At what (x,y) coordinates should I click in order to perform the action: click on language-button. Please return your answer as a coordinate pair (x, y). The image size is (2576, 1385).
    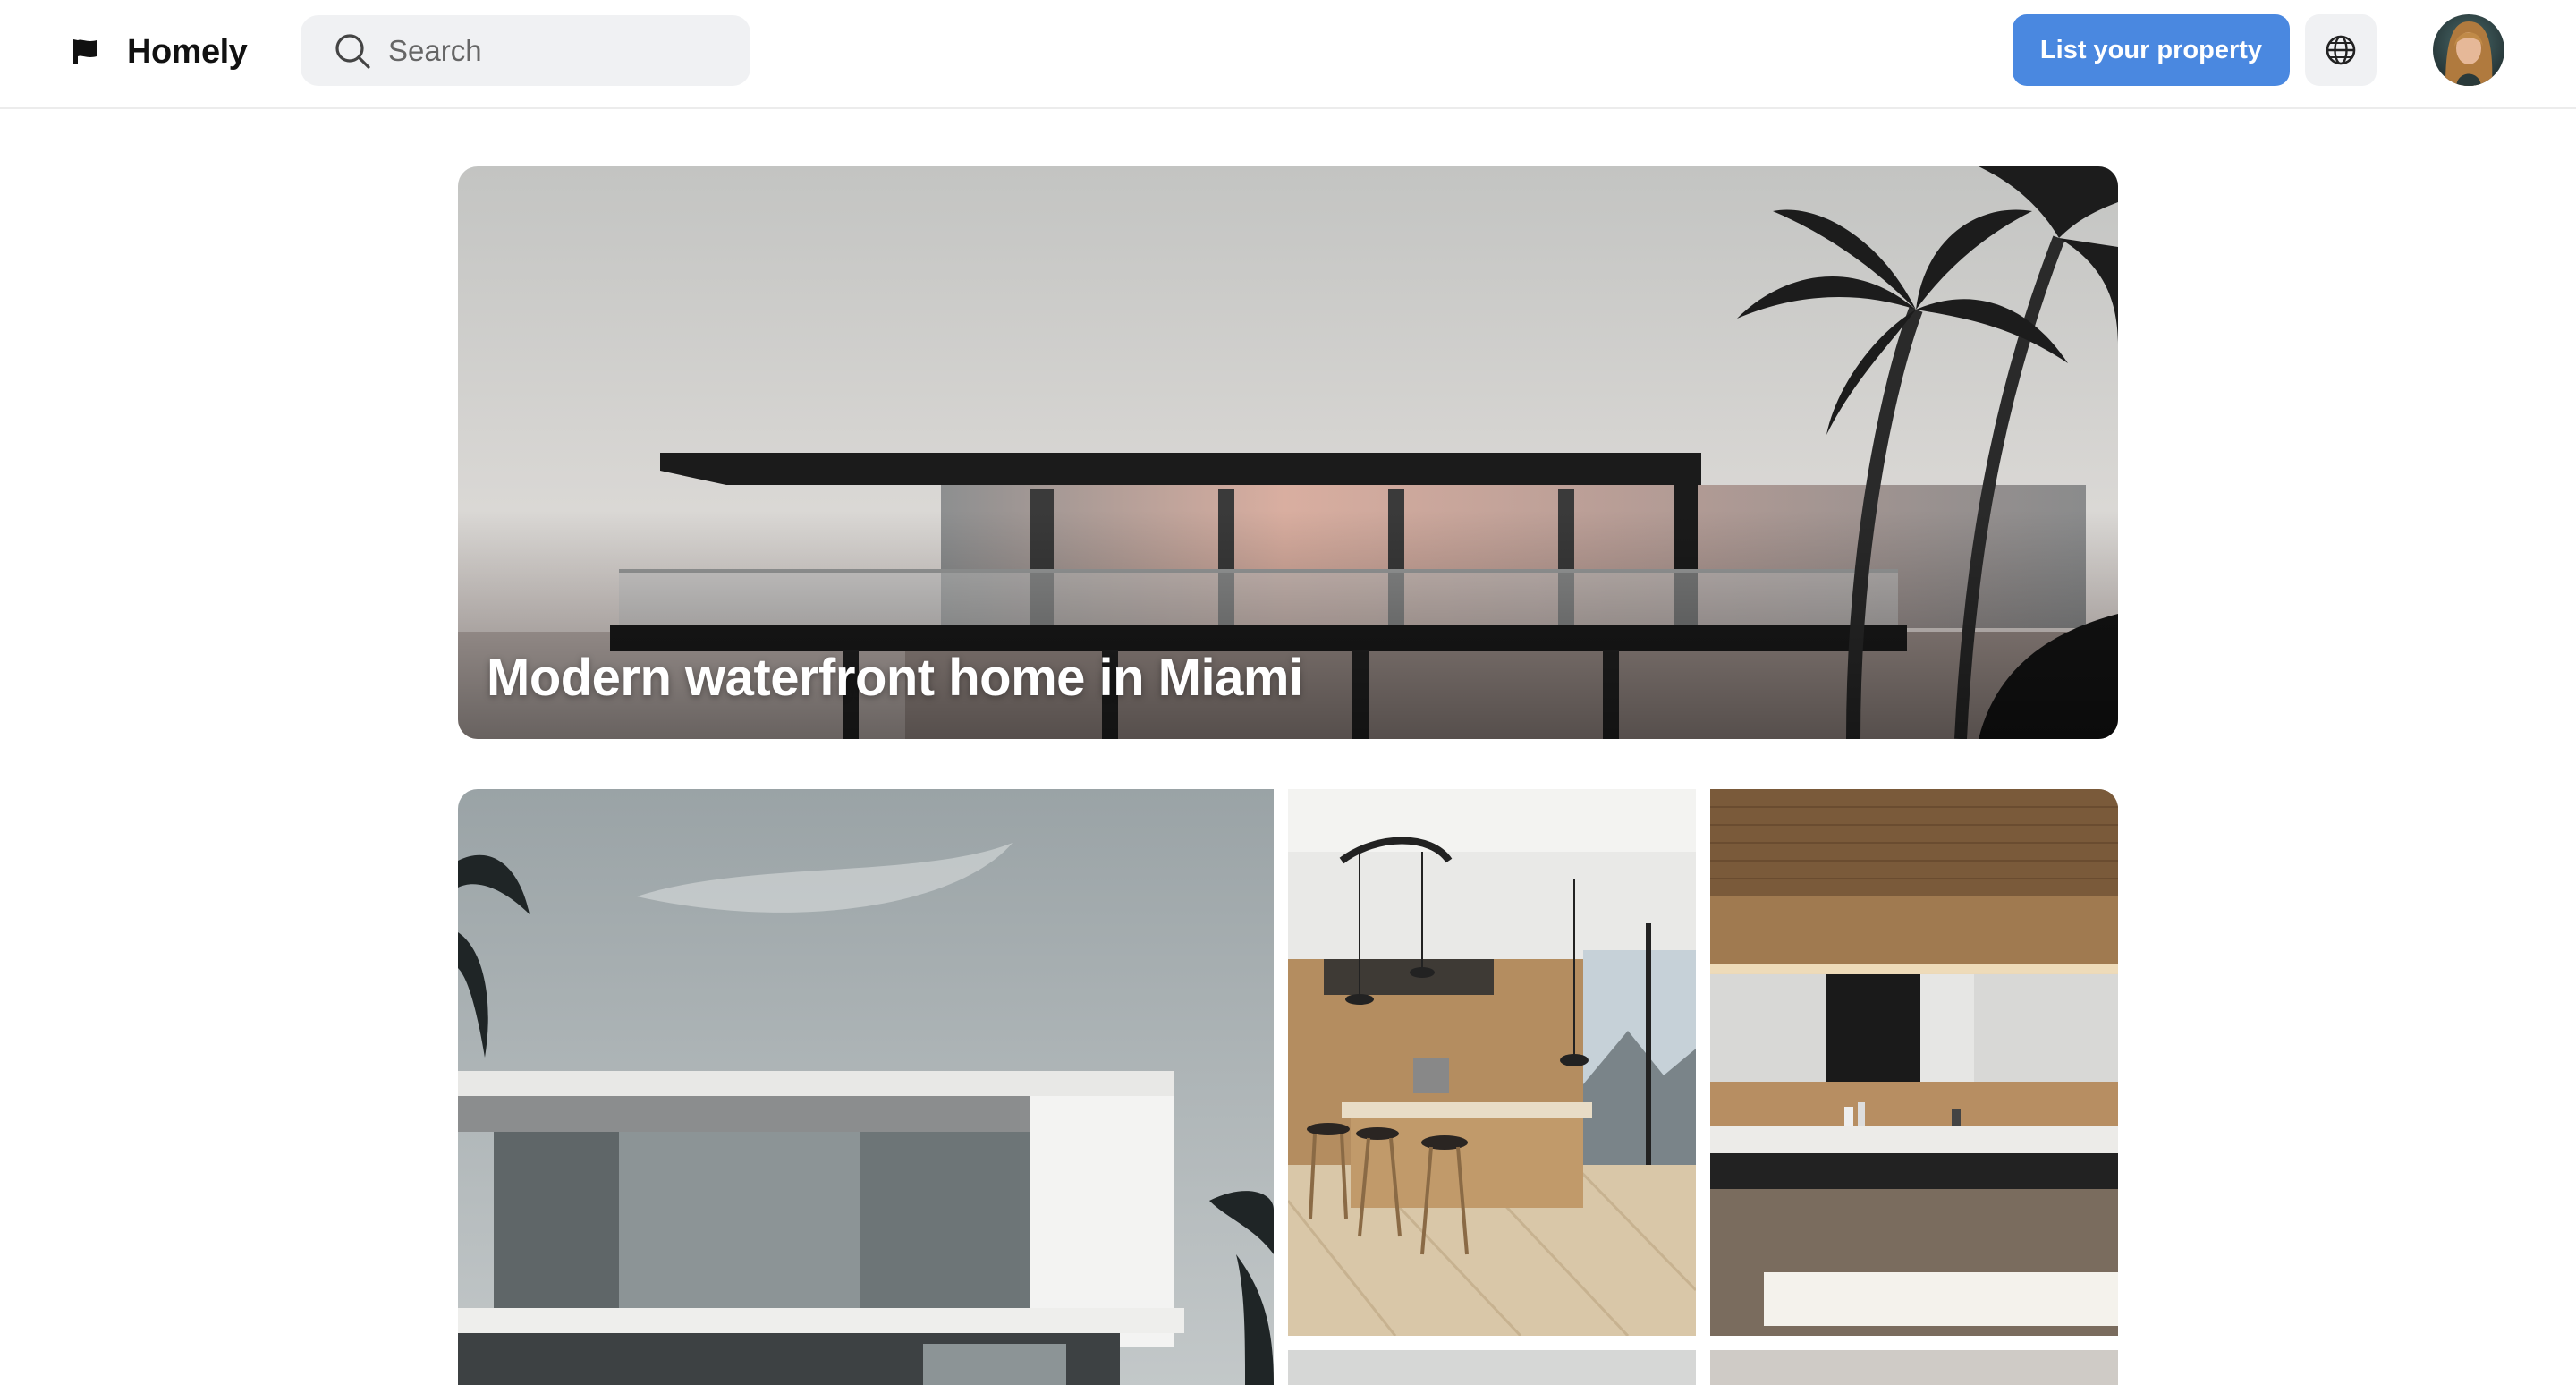
    Looking at the image, I should click on (2341, 50).